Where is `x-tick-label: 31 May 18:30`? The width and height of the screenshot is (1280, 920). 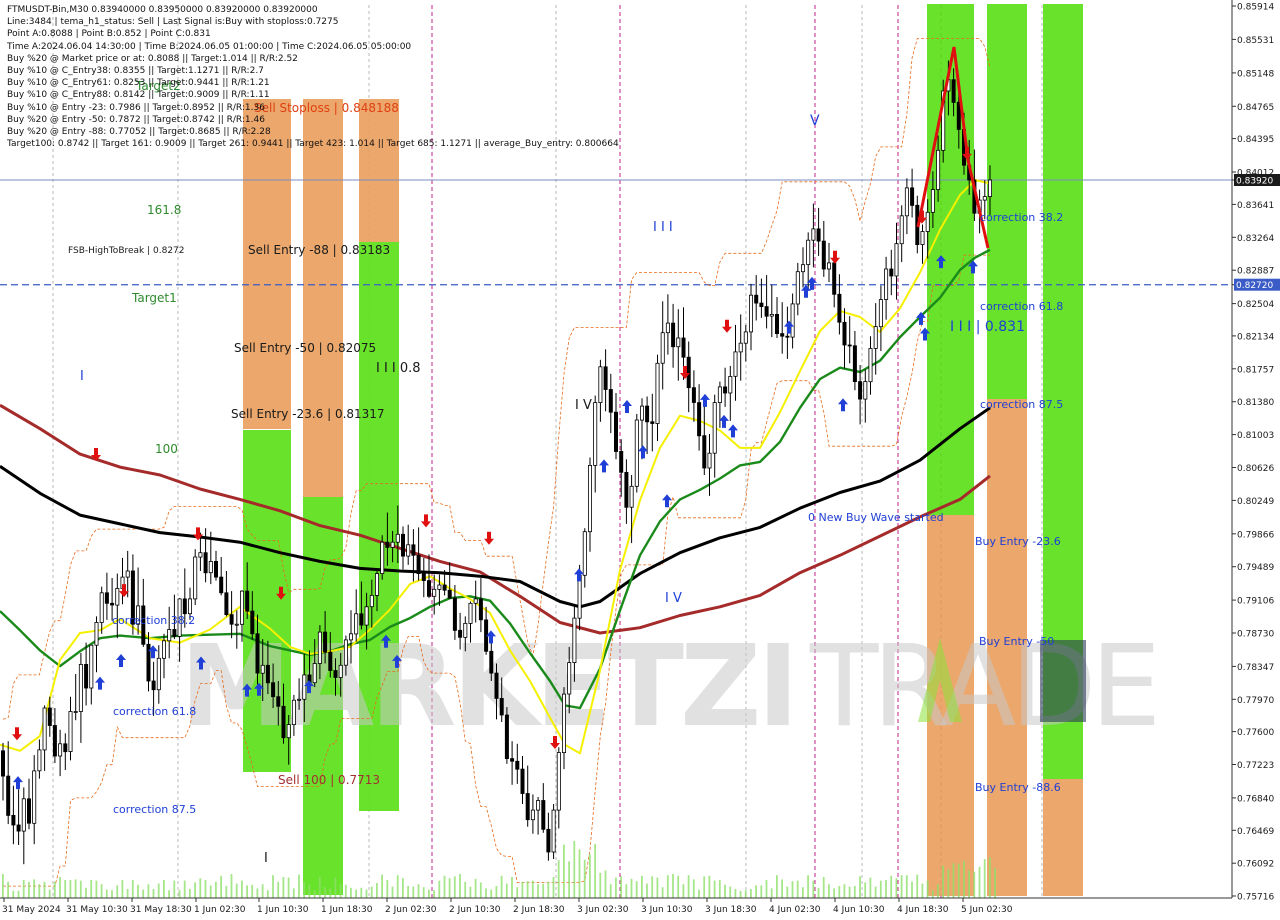
x-tick-label: 31 May 18:30 is located at coordinates (161, 910).